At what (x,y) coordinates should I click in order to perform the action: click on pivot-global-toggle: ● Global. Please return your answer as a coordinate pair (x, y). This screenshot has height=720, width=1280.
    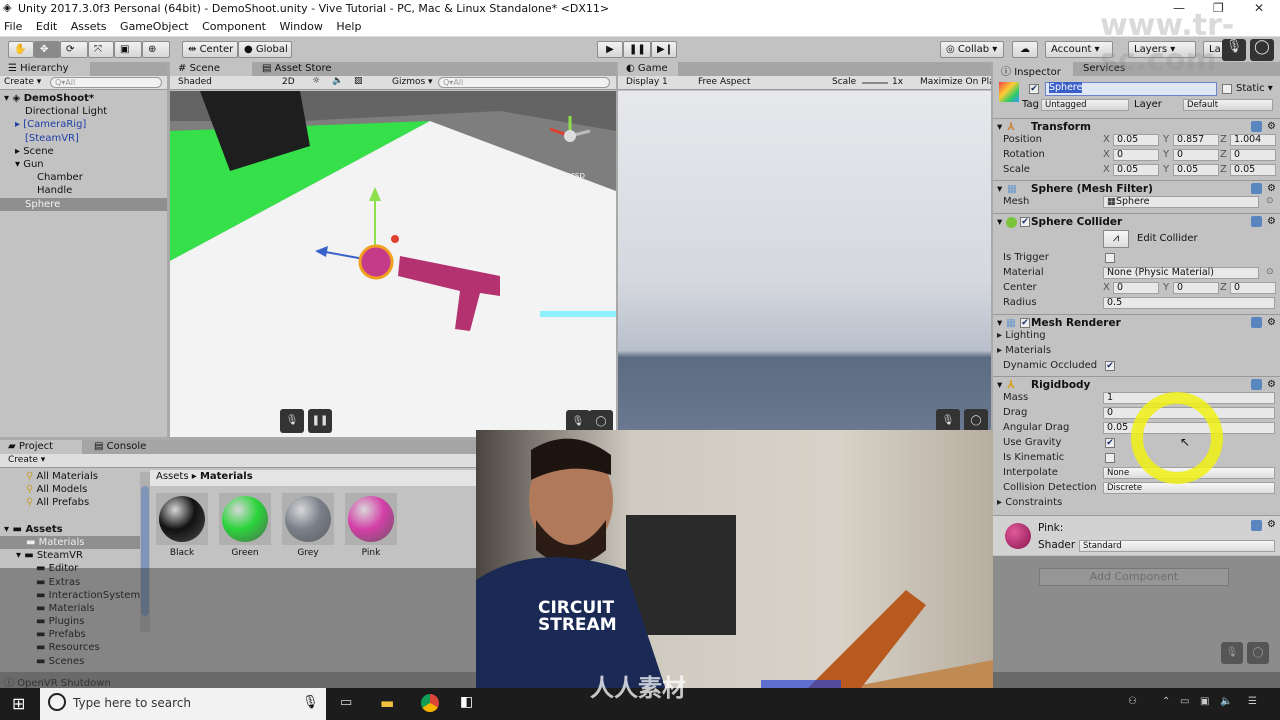
    Looking at the image, I should click on (265, 49).